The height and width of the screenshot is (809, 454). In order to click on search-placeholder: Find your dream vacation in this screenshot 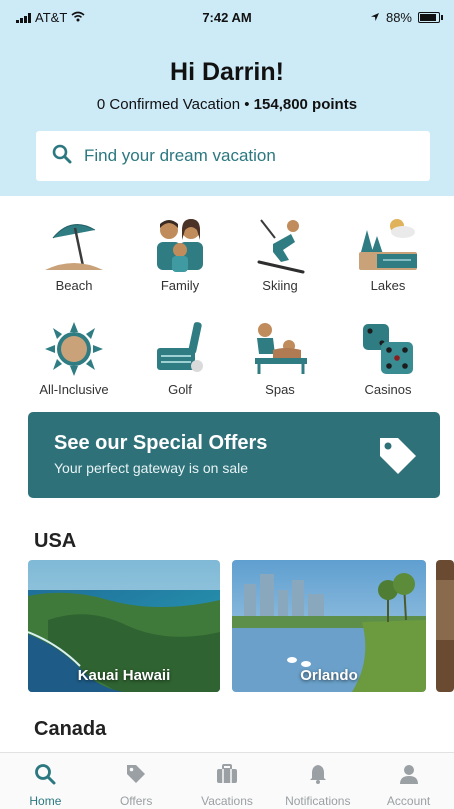, I will do `click(180, 155)`.